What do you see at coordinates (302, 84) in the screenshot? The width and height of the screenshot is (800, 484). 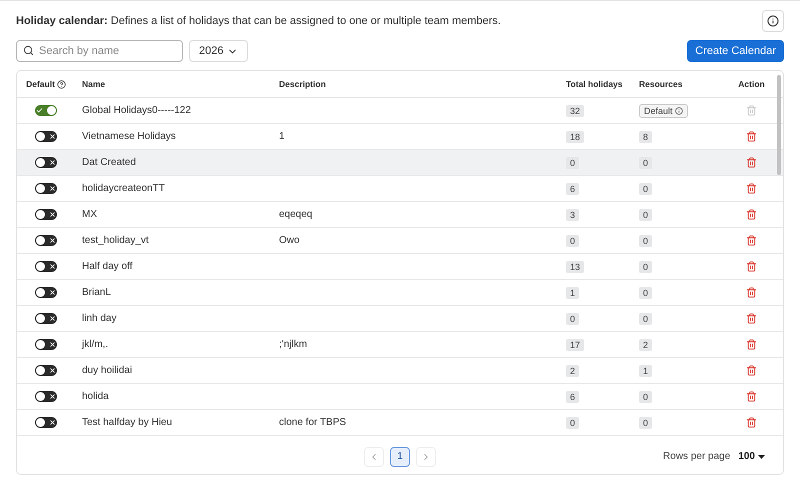 I see `column-header: Description` at bounding box center [302, 84].